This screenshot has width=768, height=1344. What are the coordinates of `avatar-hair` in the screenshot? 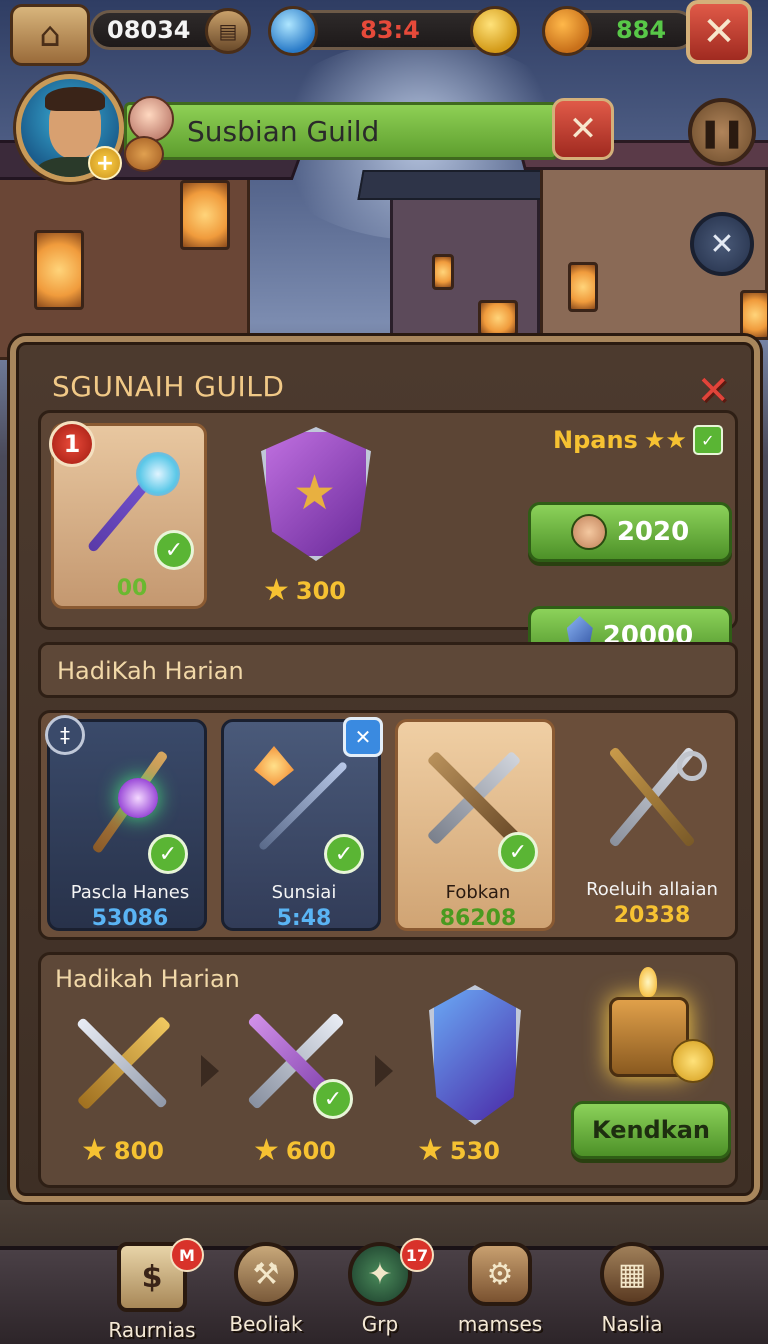 It's located at (75, 99).